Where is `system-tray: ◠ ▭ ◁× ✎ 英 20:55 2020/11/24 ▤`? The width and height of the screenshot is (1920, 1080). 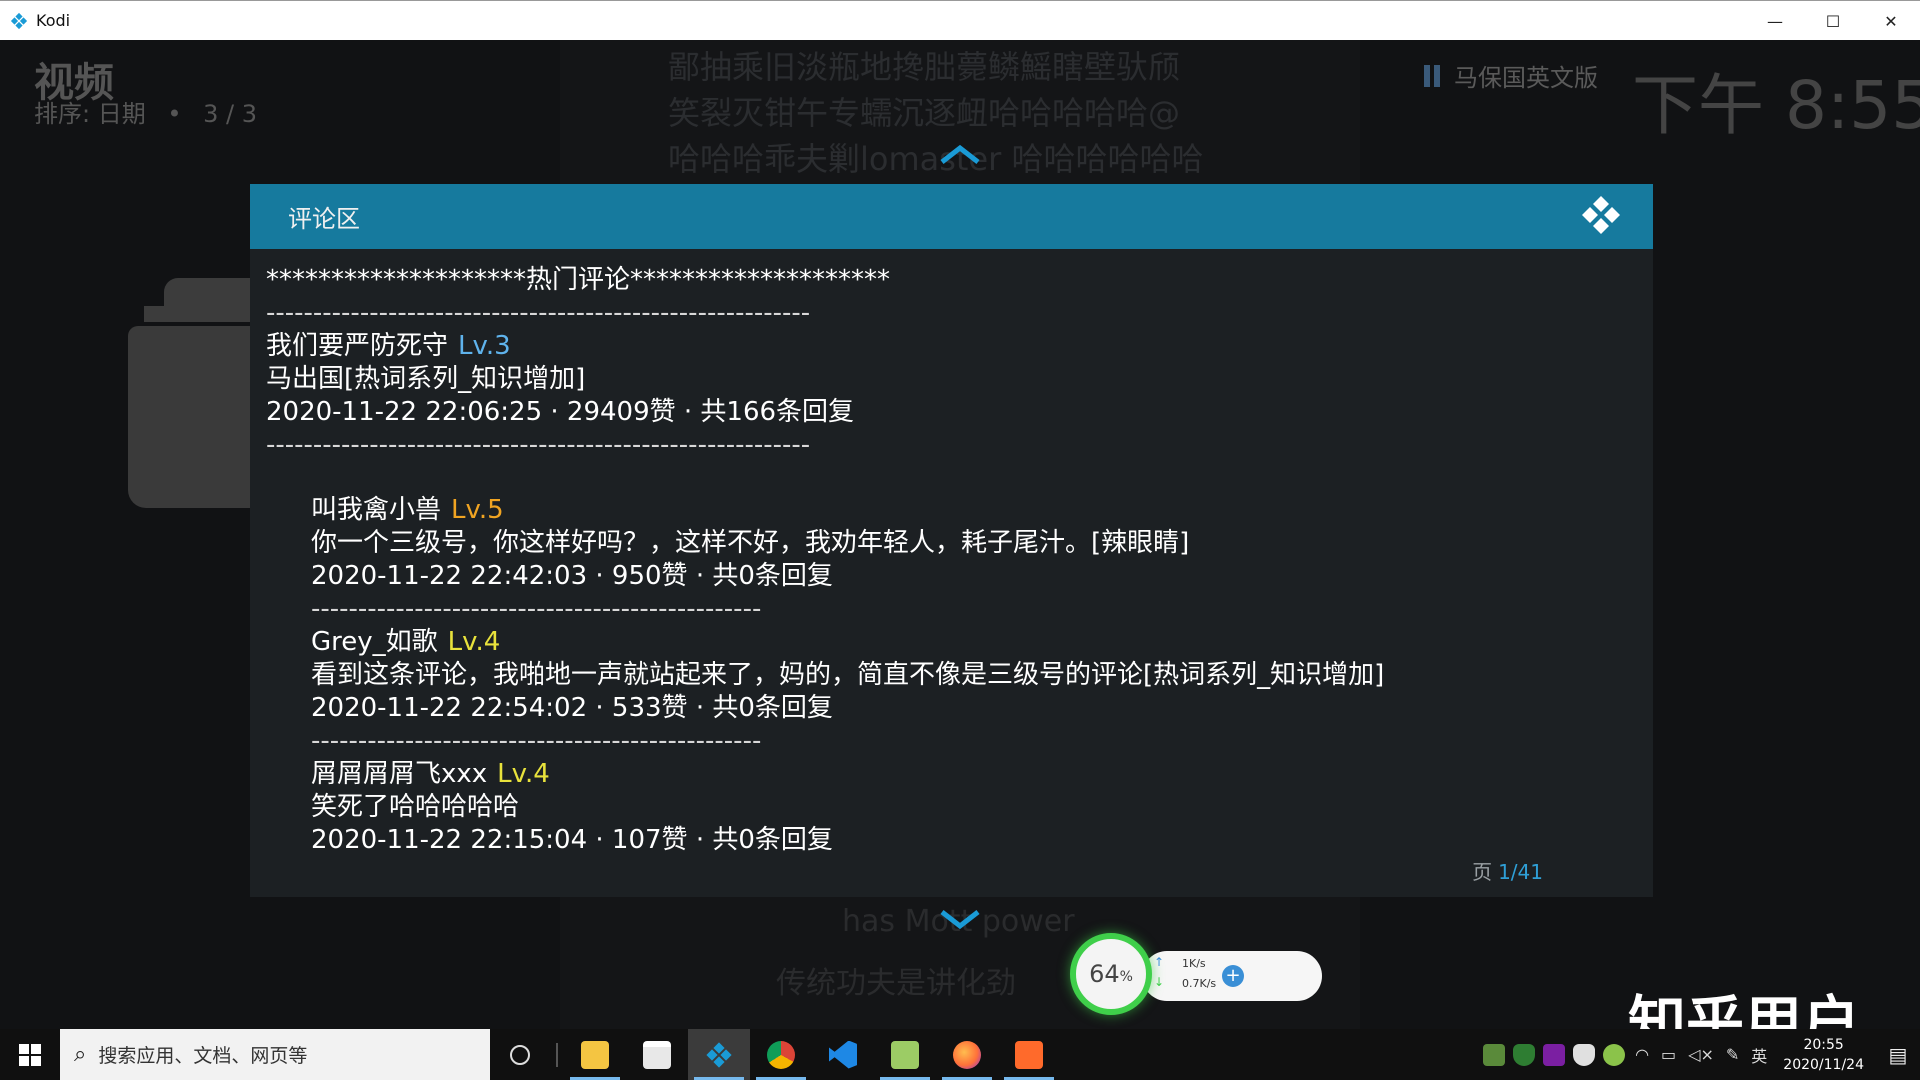 system-tray: ◠ ▭ ◁× ✎ 英 20:55 2020/11/24 ▤ is located at coordinates (1699, 1054).